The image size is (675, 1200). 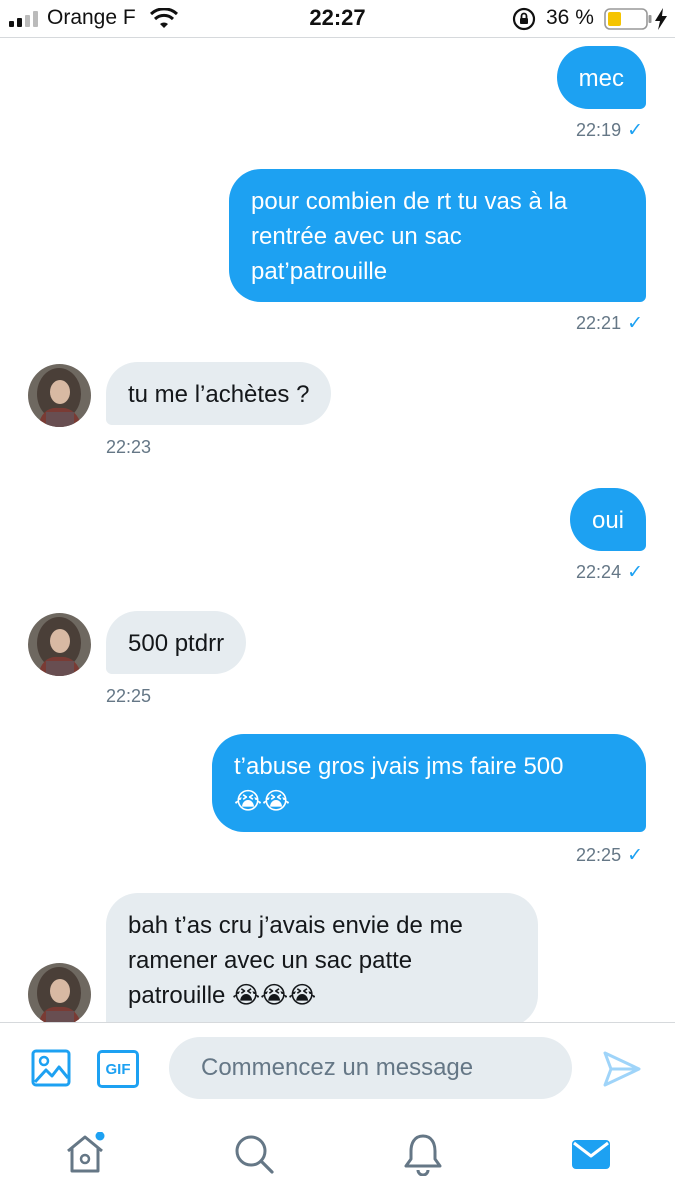 What do you see at coordinates (661, 19) in the screenshot?
I see `charging-bolt-icon` at bounding box center [661, 19].